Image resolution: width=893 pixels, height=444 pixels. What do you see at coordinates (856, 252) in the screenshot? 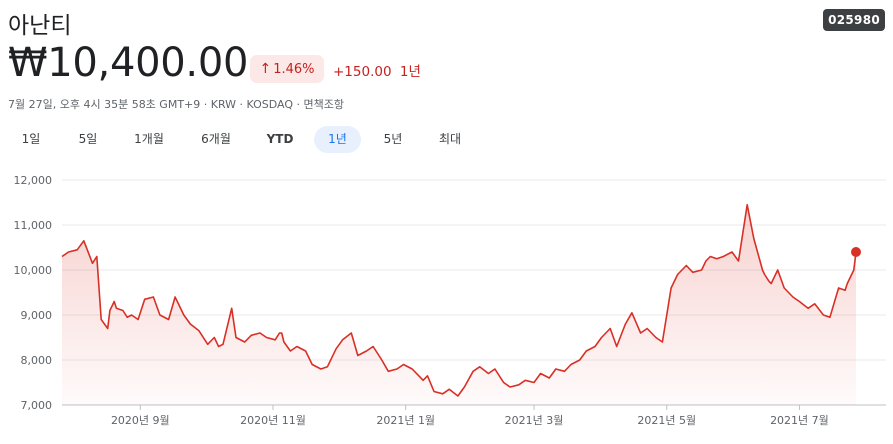
I see `current-price-marker` at bounding box center [856, 252].